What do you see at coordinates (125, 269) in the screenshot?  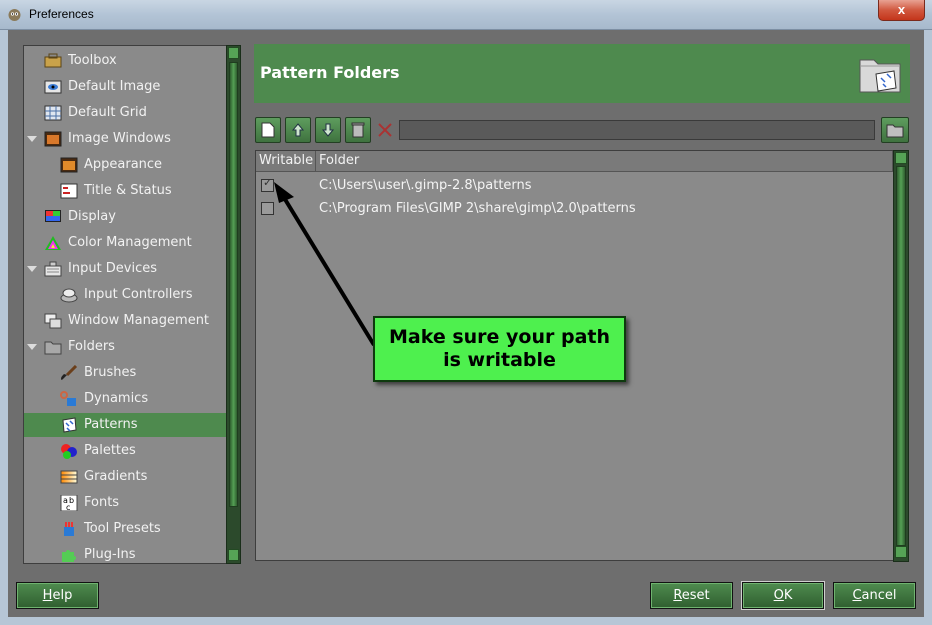 I see `sidebar-item-input-devices: Input Devices` at bounding box center [125, 269].